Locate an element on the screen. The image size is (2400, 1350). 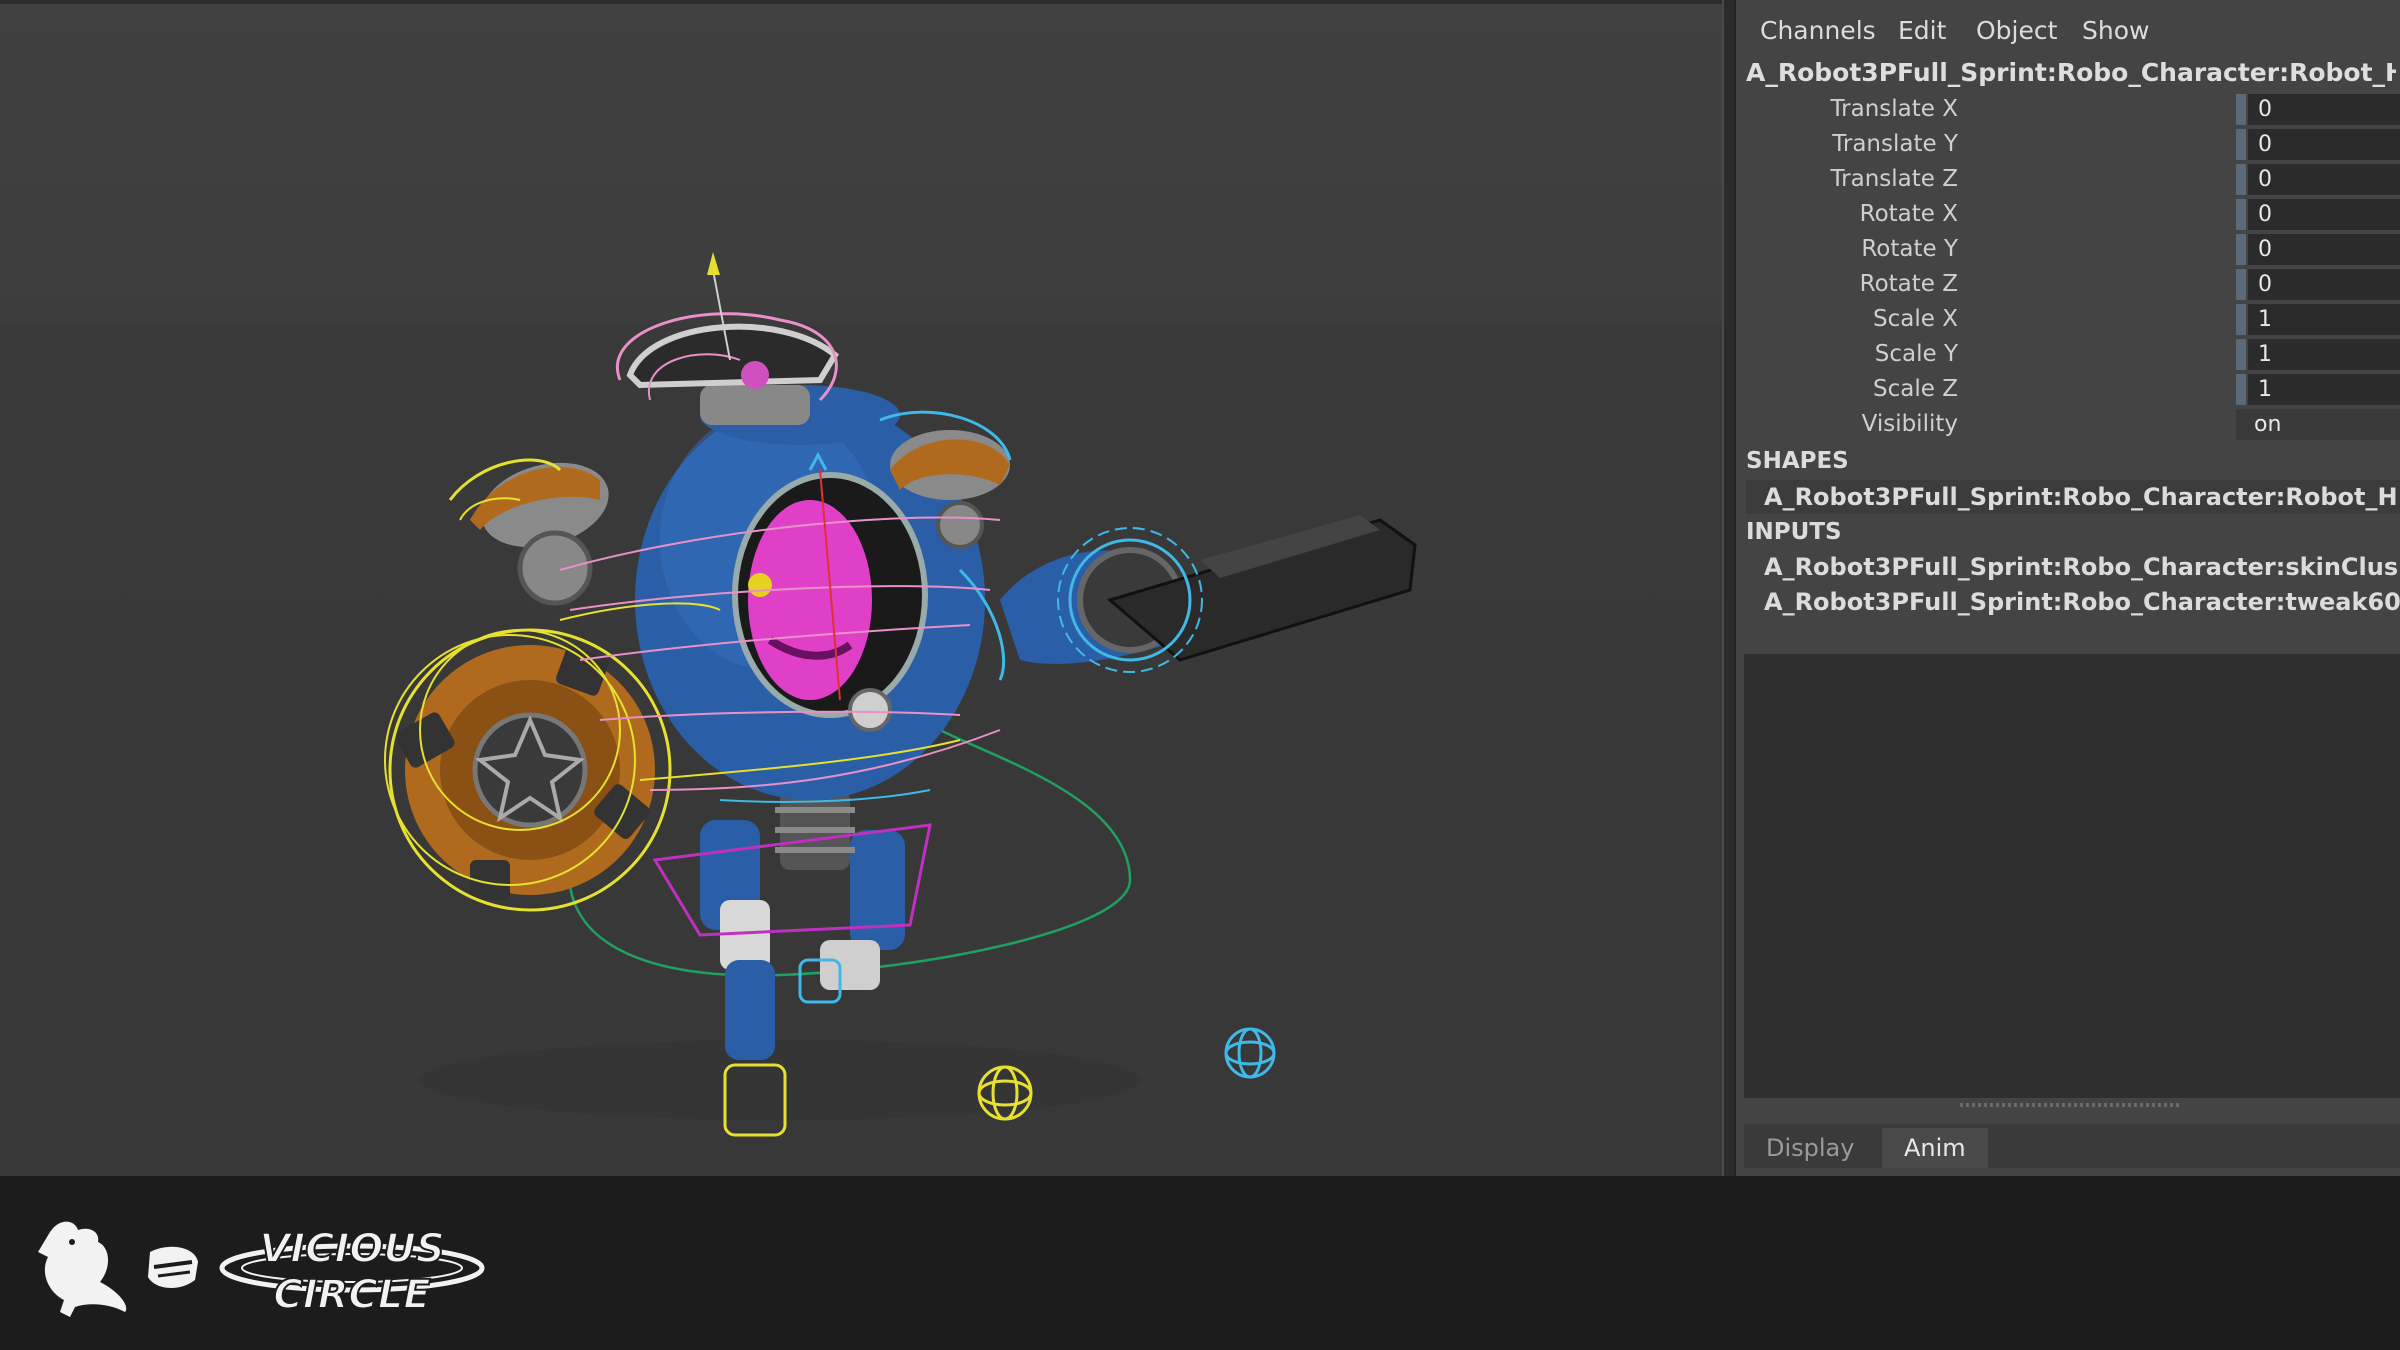
attr-label: Rotate X is located at coordinates (1909, 214).